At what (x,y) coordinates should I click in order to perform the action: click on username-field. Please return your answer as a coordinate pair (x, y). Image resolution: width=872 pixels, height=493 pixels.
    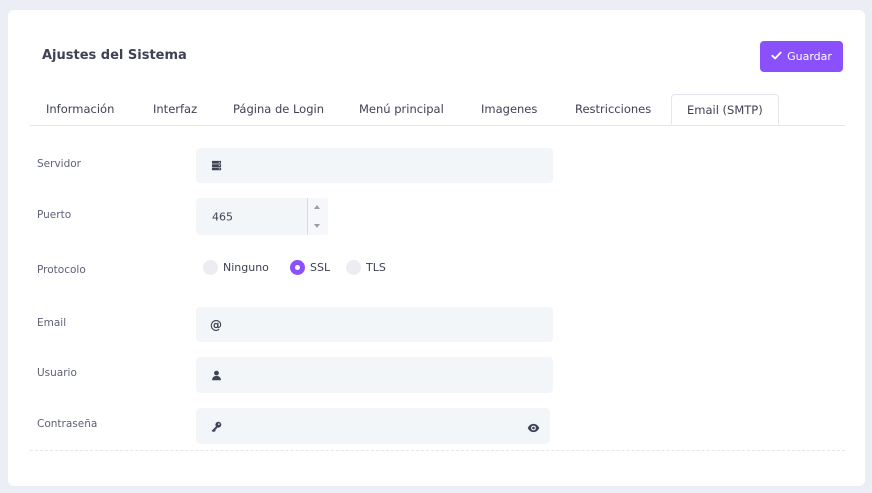
    Looking at the image, I should click on (374, 375).